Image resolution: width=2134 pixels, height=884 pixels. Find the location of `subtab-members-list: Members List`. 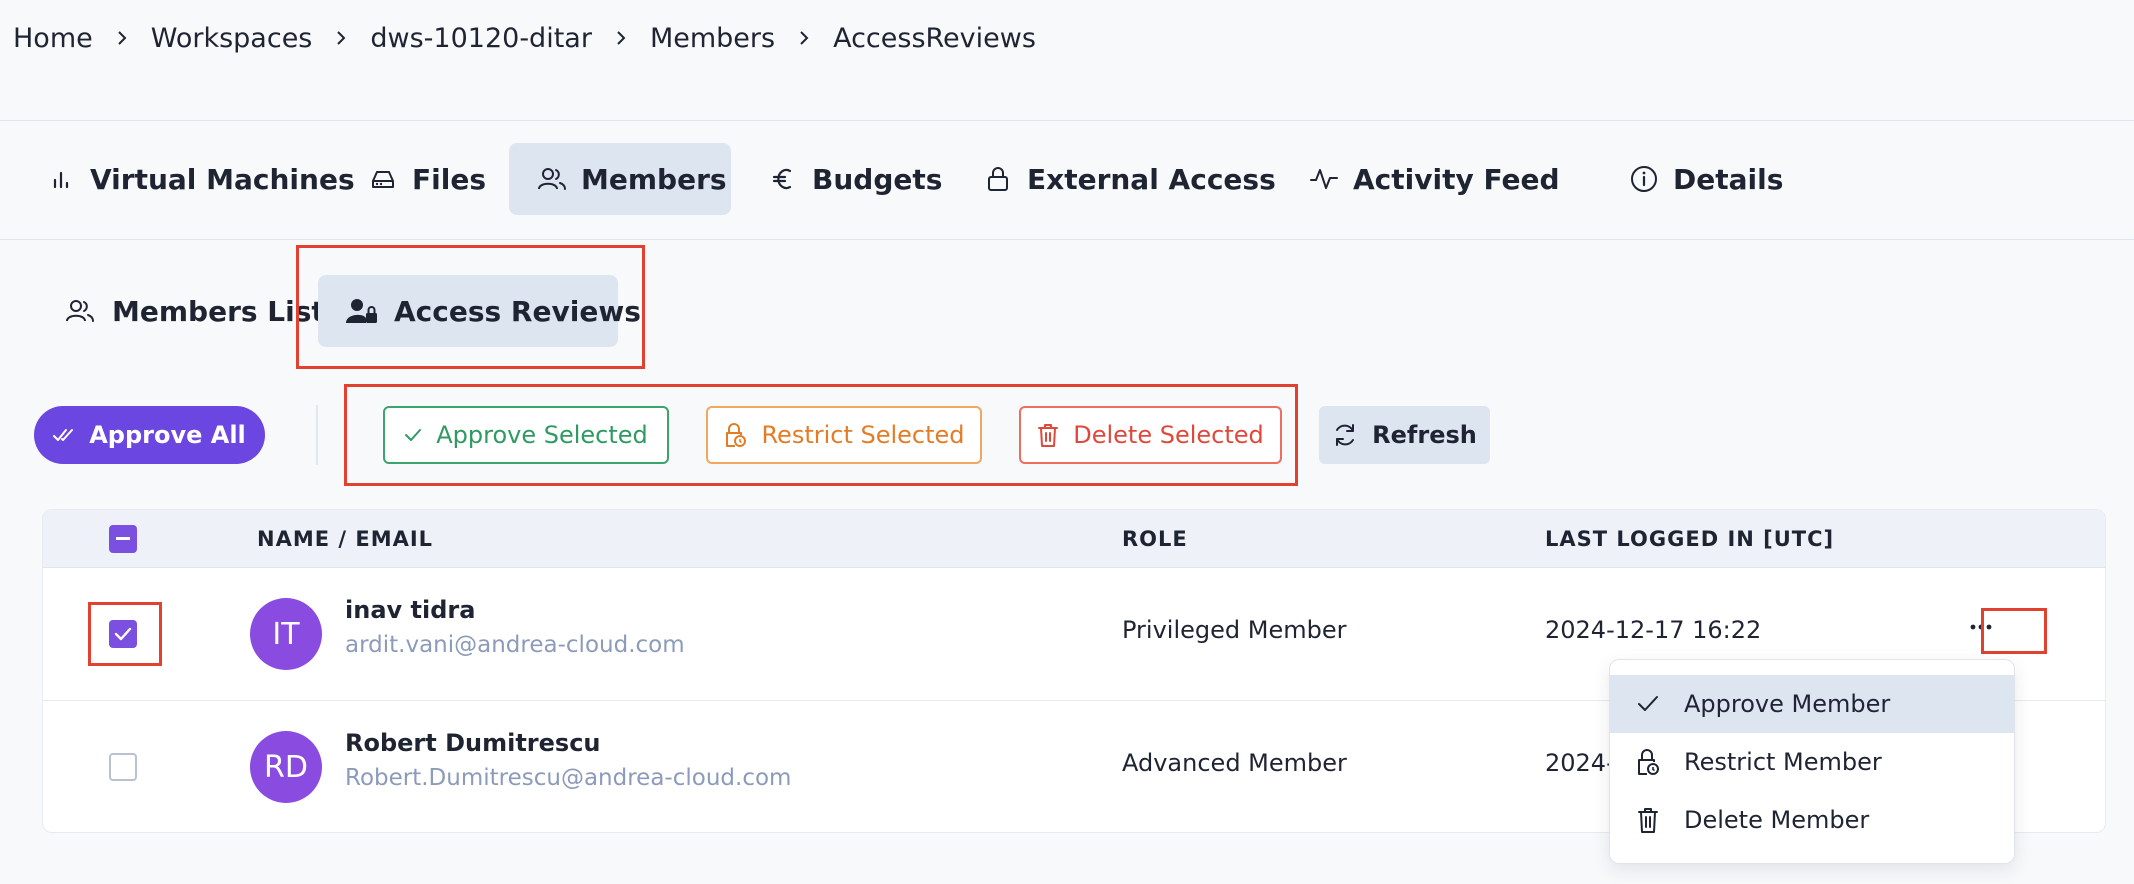

subtab-members-list: Members List is located at coordinates (194, 311).